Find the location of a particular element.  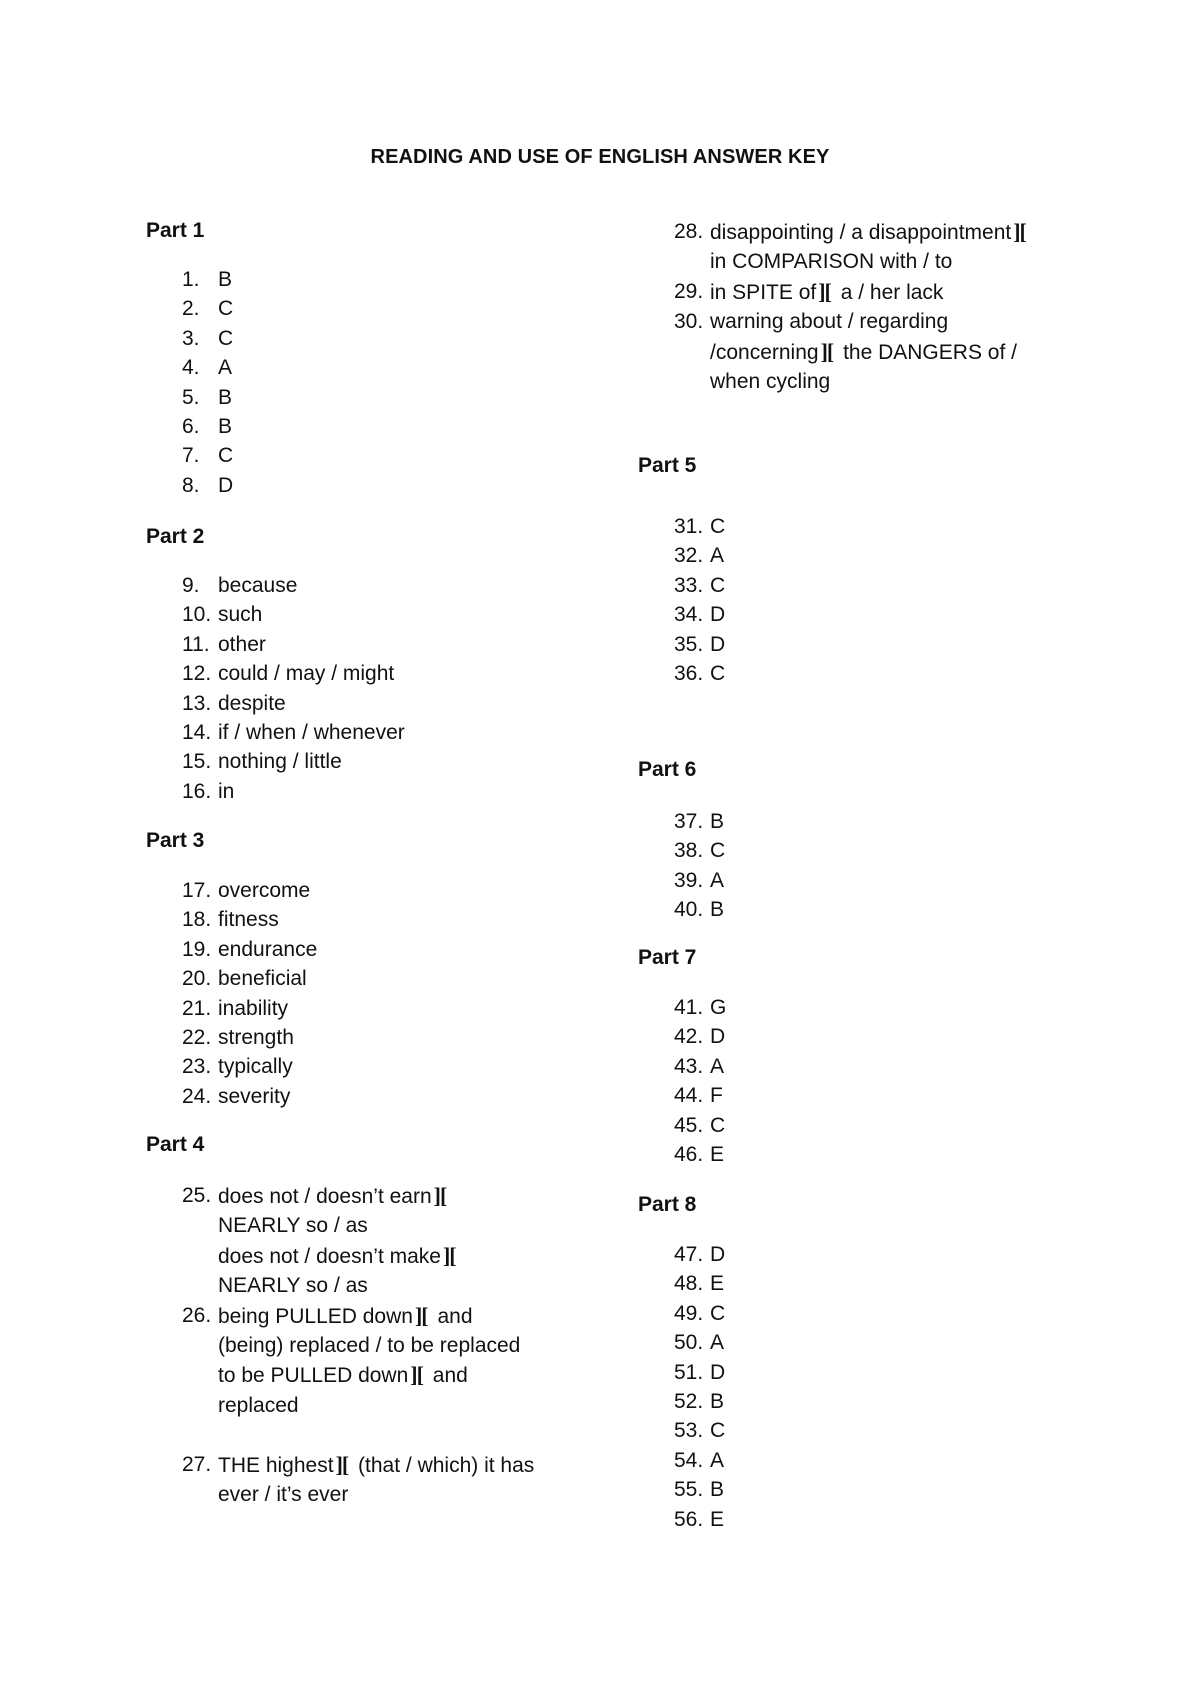

answer-number: 20. is located at coordinates (197, 979).